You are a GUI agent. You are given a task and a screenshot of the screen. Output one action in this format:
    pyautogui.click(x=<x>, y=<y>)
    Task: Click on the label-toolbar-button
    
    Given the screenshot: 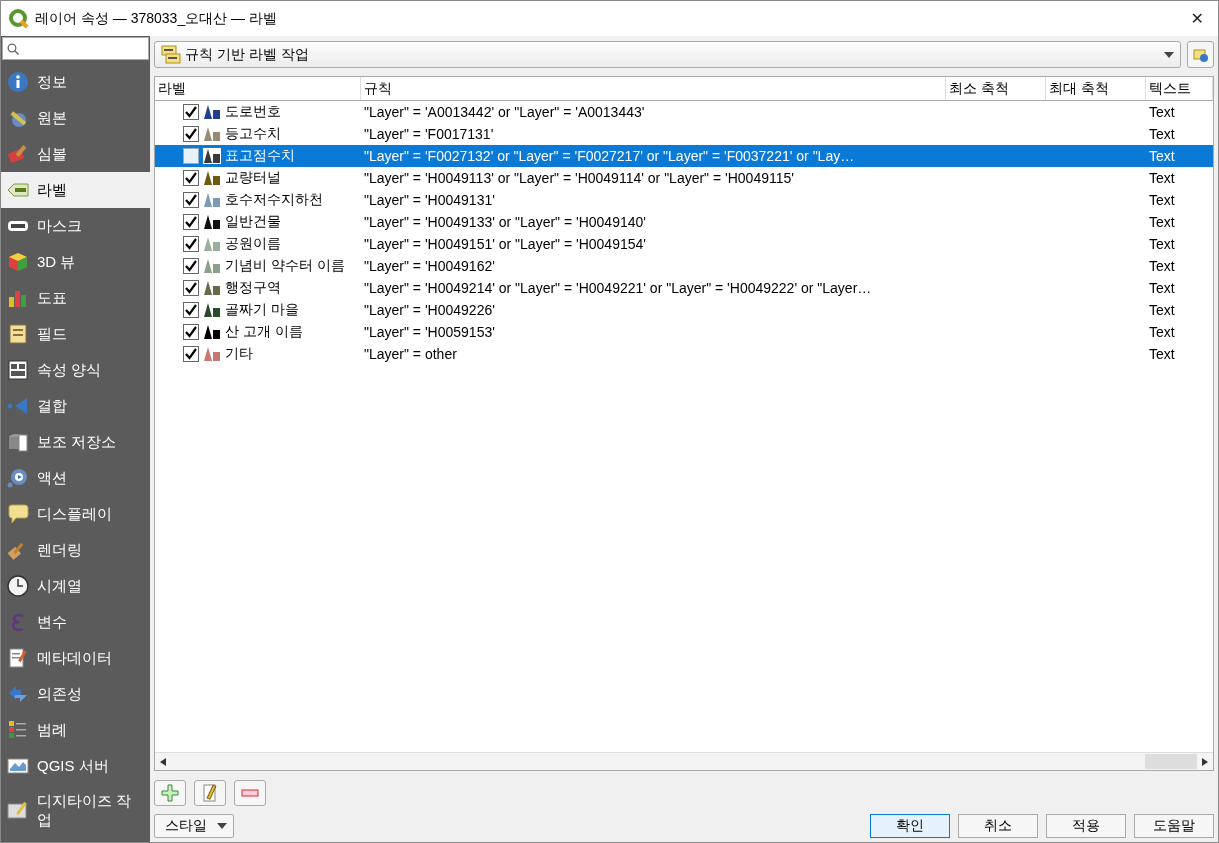 What is the action you would take?
    pyautogui.click(x=1200, y=54)
    